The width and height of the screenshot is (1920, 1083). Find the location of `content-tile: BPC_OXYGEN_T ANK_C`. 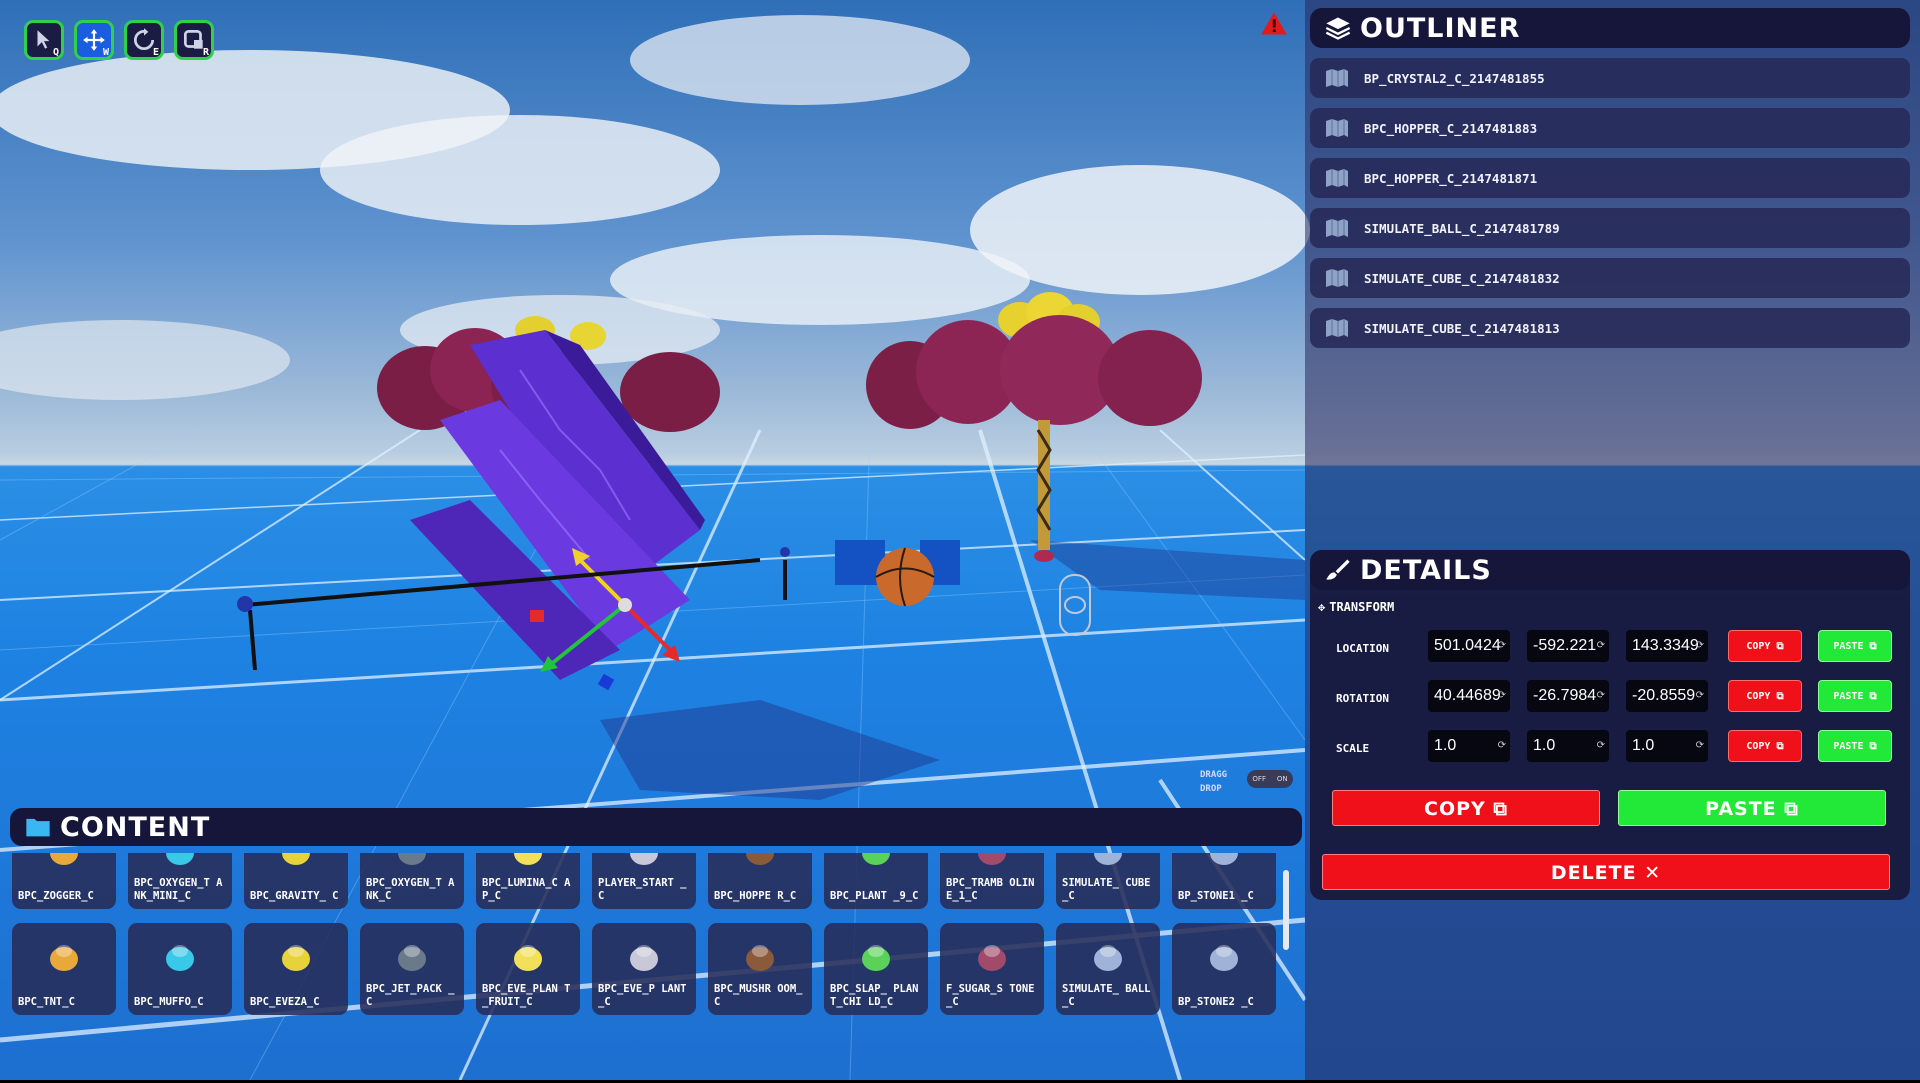

content-tile: BPC_OXYGEN_T ANK_C is located at coordinates (412, 881).